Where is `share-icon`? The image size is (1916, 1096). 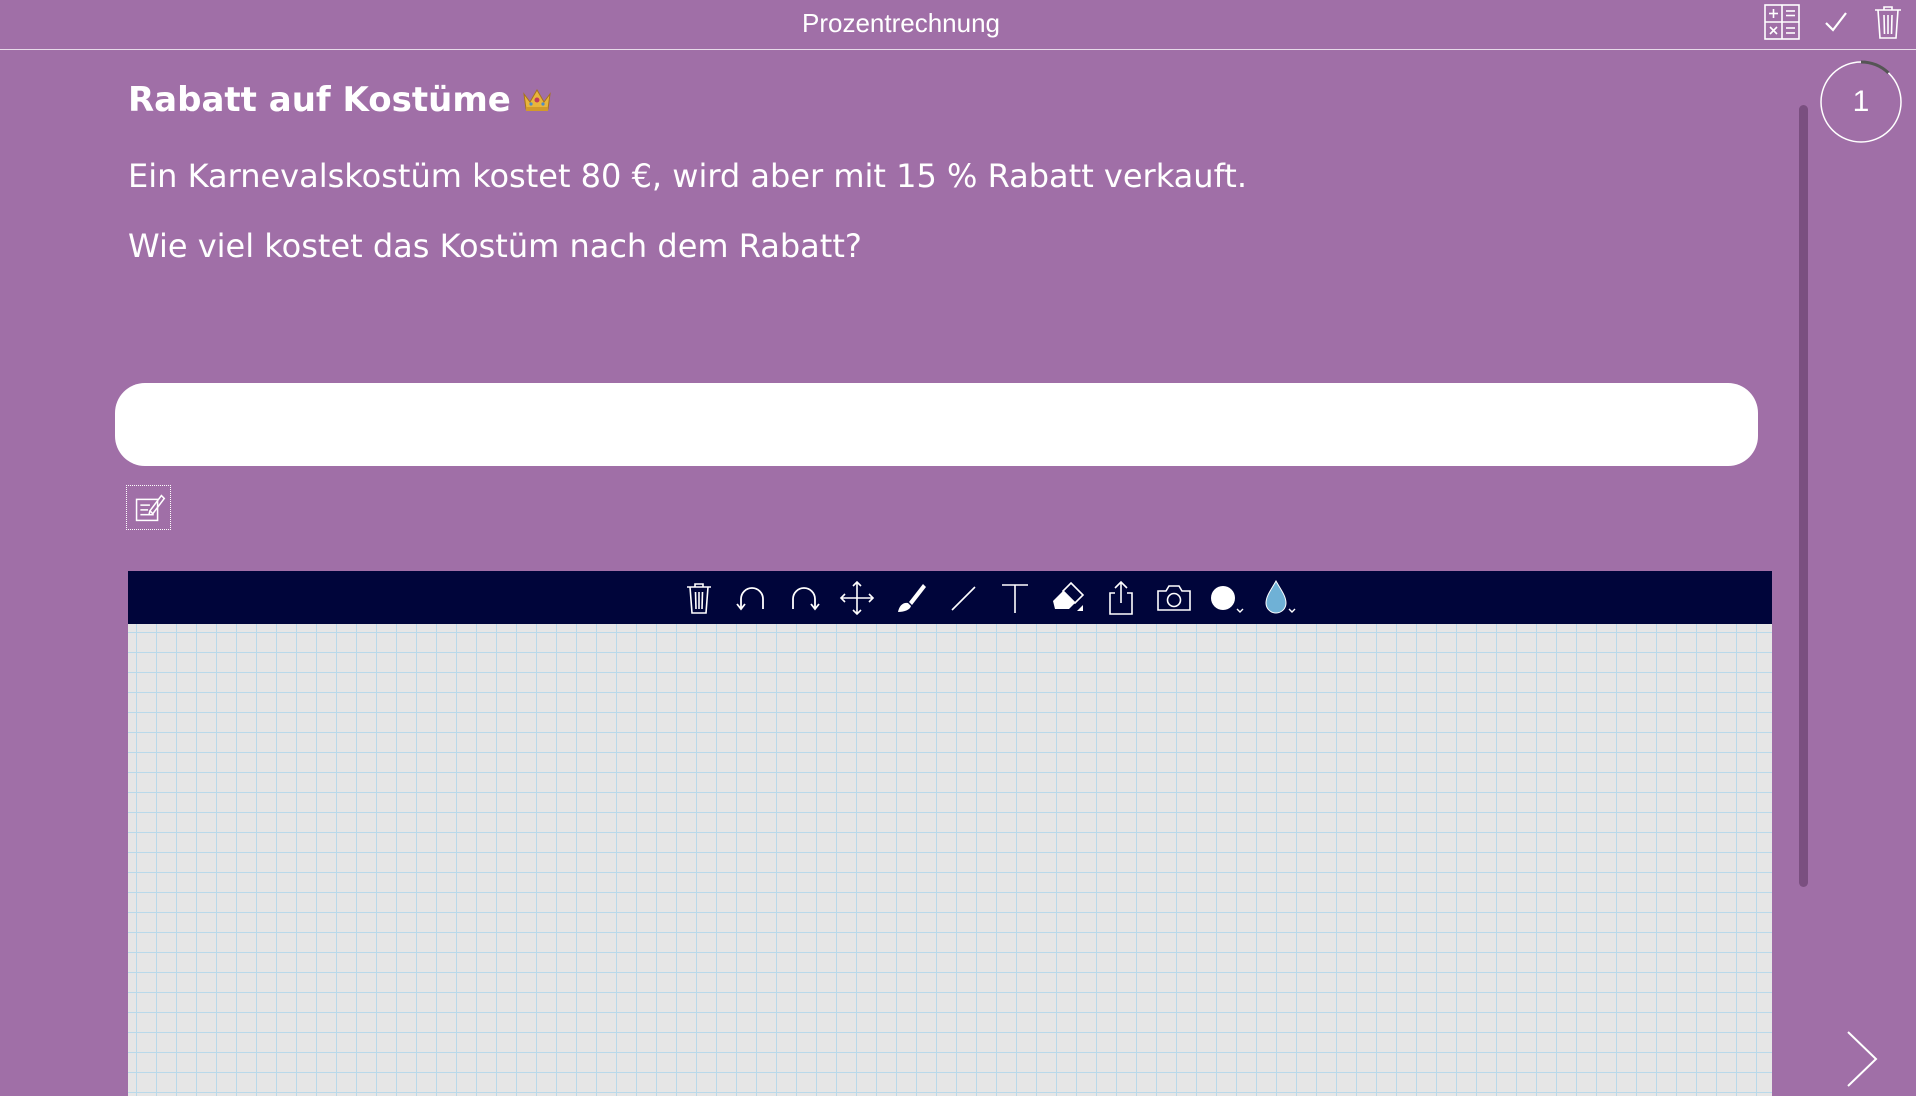
share-icon is located at coordinates (1121, 598).